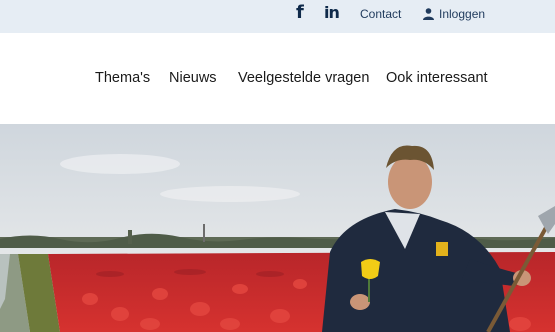 This screenshot has height=332, width=555. What do you see at coordinates (193, 78) in the screenshot?
I see `nav-item-nieuws: Nieuws` at bounding box center [193, 78].